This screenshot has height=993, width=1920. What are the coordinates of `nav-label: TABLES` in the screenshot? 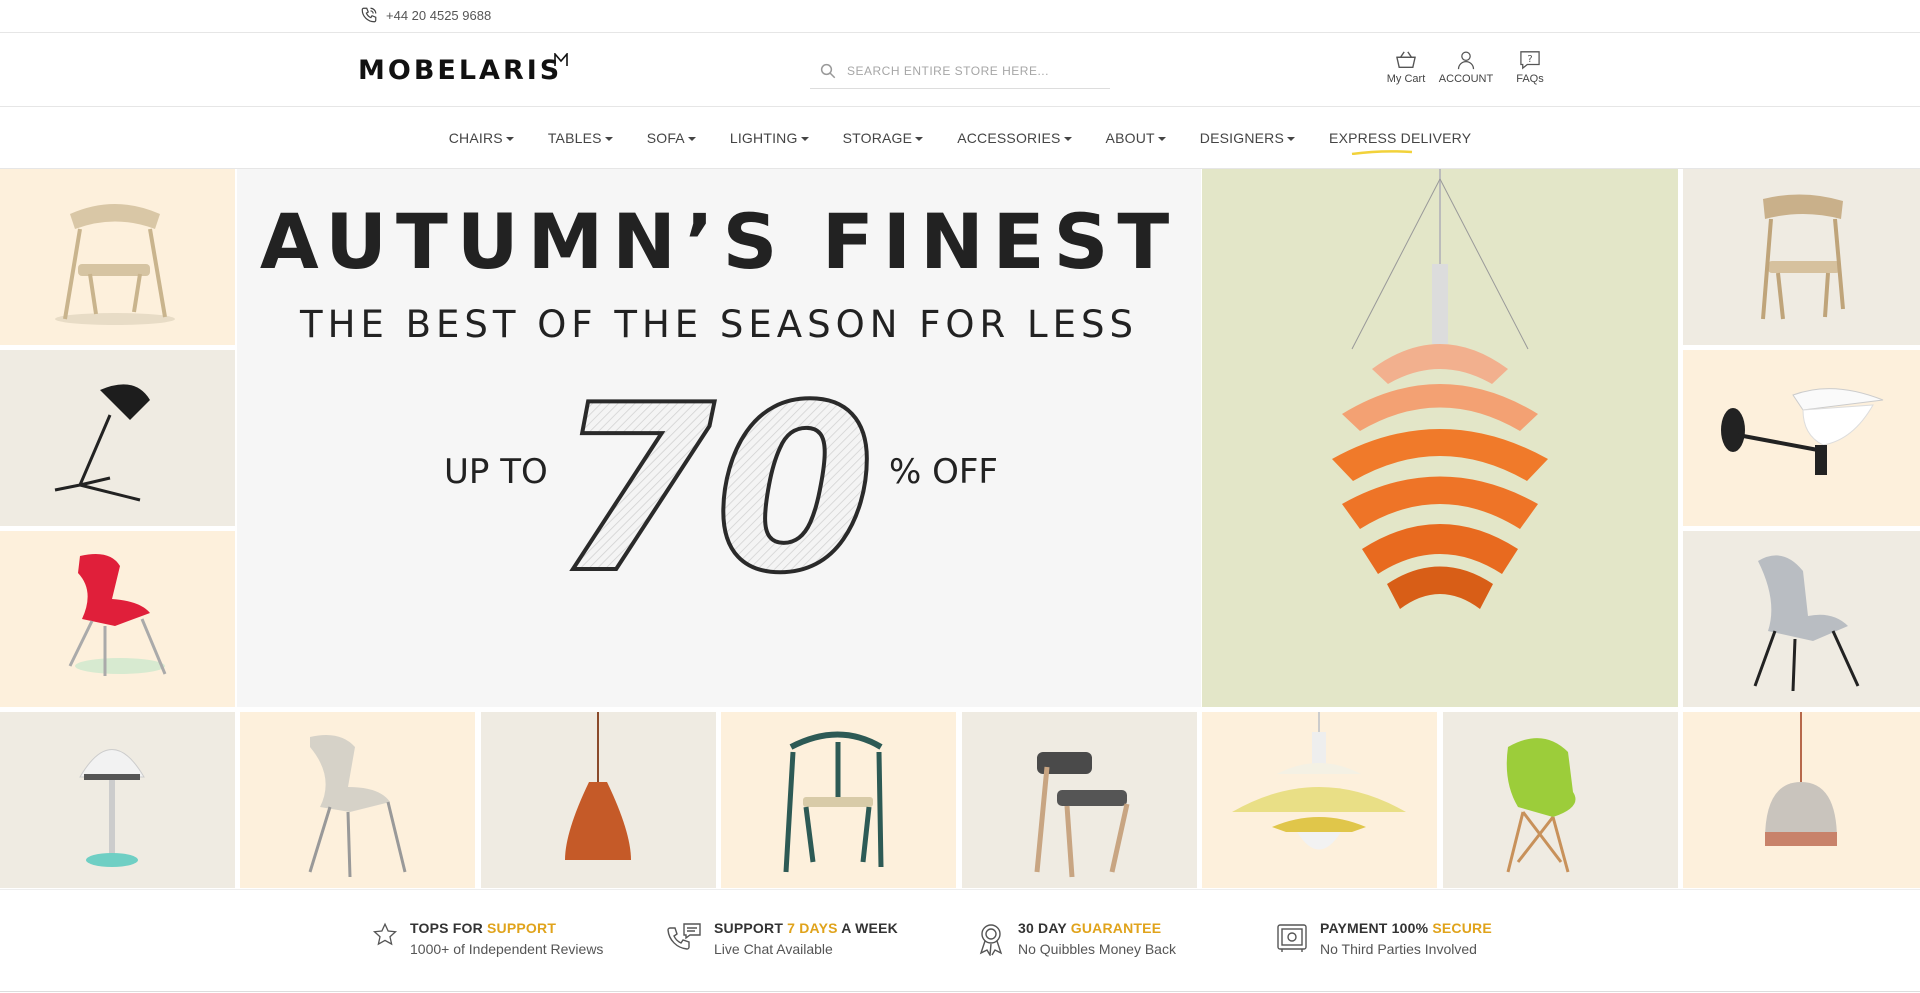 It's located at (575, 138).